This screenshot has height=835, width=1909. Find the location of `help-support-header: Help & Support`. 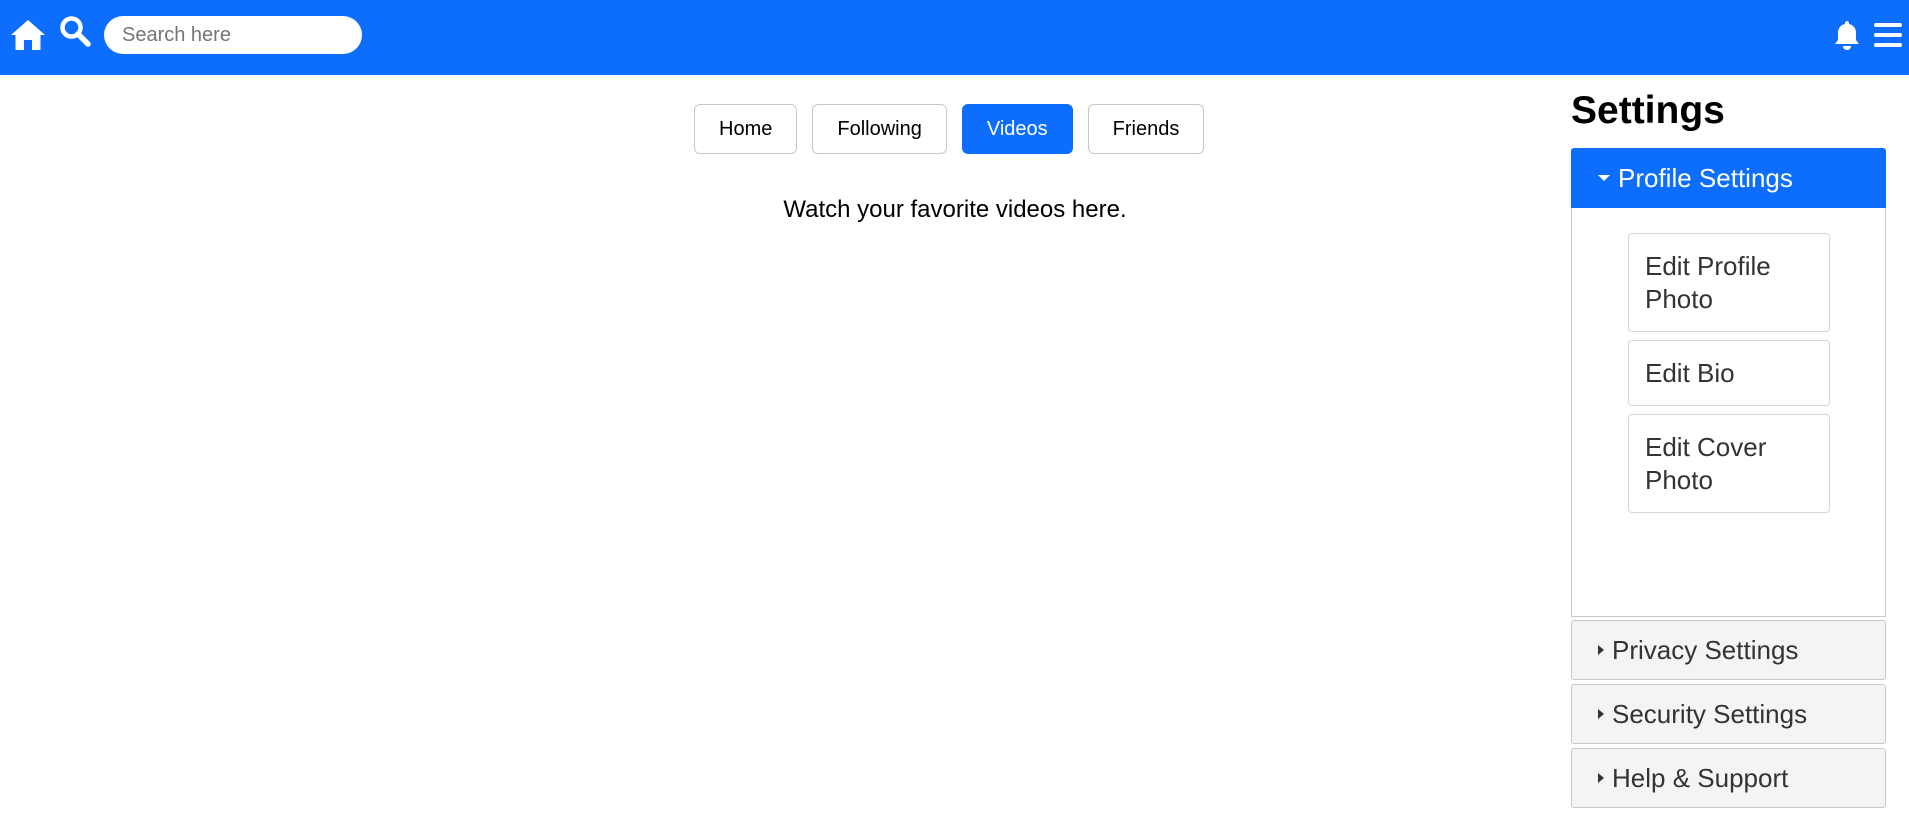

help-support-header: Help & Support is located at coordinates (1728, 778).